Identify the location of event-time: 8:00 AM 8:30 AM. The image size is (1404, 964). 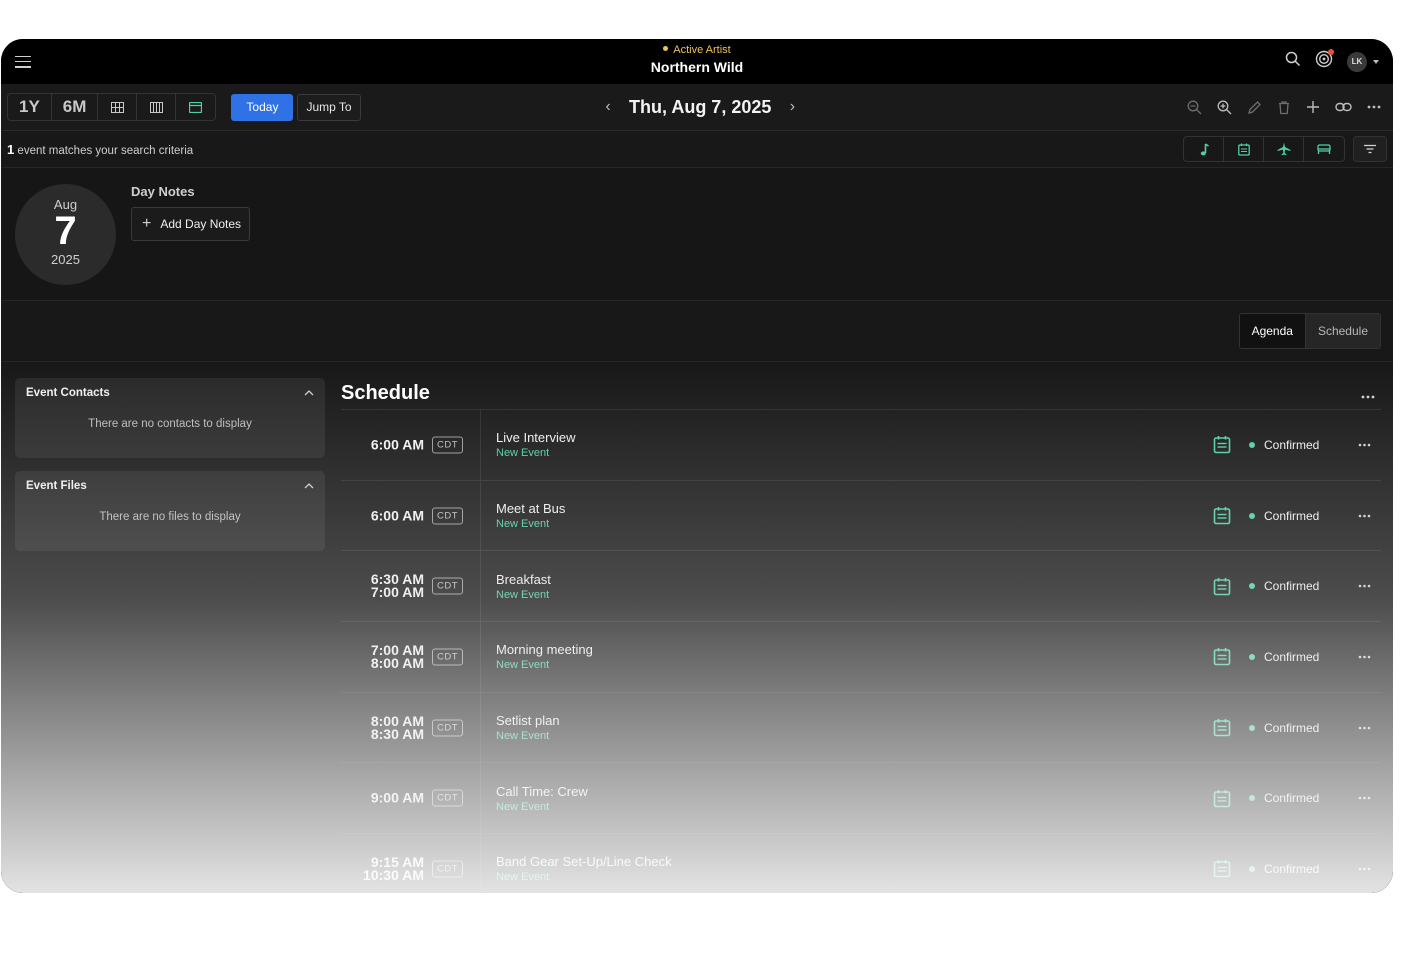
(397, 728).